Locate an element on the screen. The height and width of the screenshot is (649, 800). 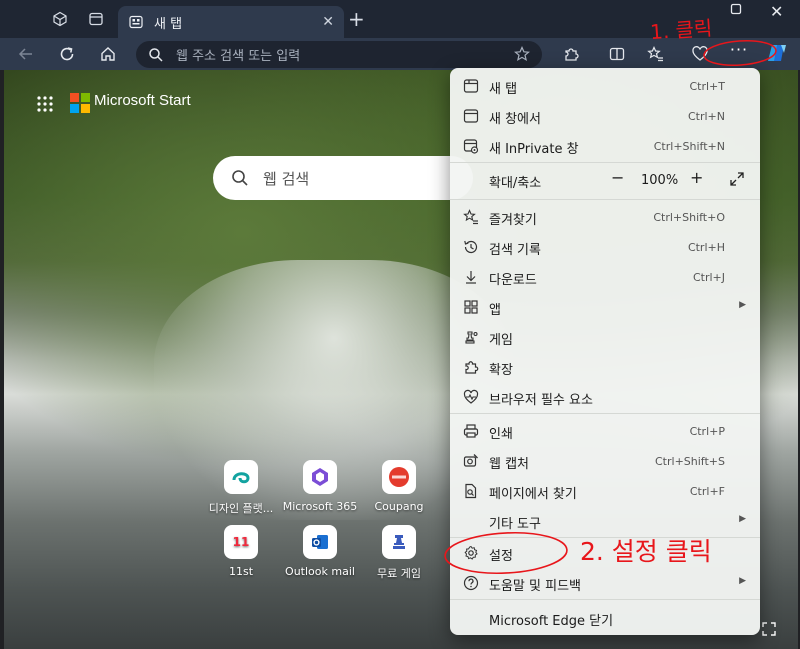
app-launcher-icon is located at coordinates (45, 104).